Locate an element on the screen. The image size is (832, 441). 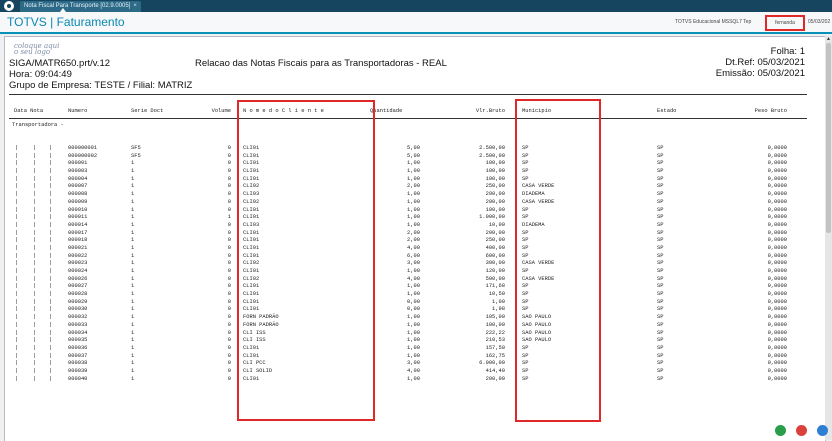
cell-val: 157,50 is located at coordinates (495, 347).